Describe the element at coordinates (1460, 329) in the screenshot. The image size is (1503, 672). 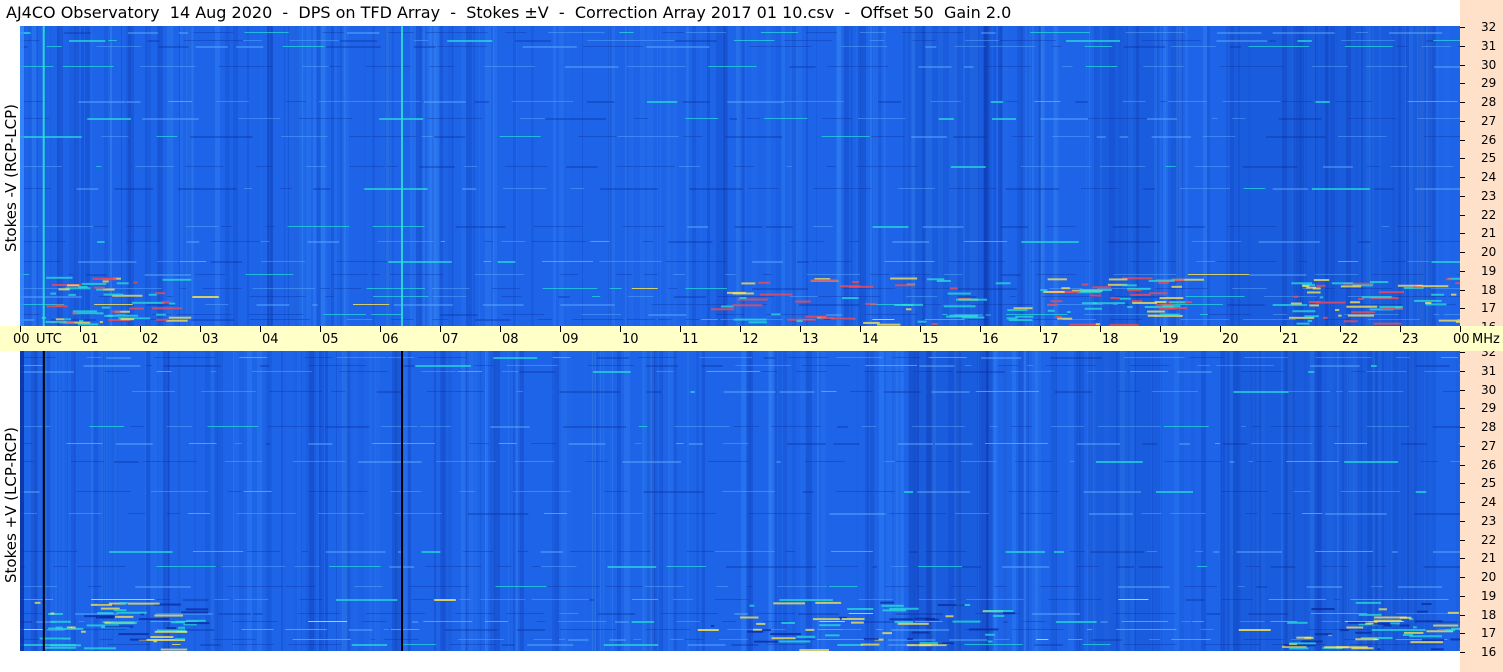
I see `utc-tick-mark` at that location.